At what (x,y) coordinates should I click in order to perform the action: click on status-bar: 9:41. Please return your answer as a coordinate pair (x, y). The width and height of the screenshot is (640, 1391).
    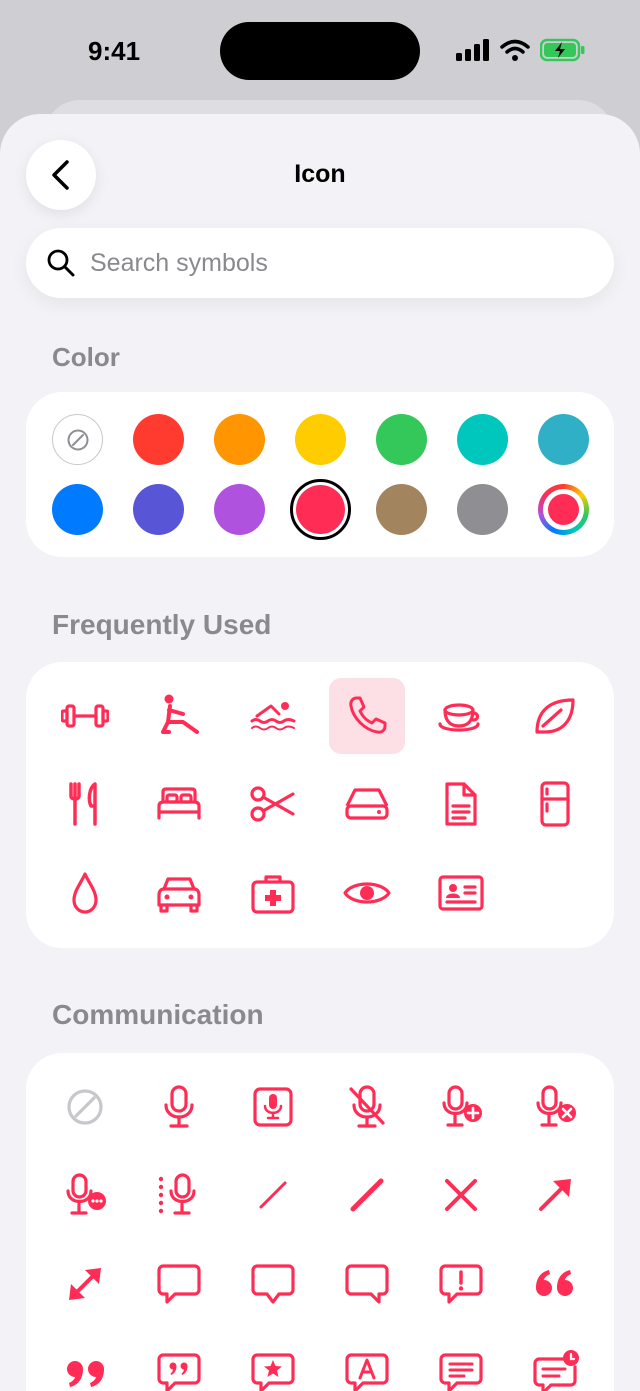
    Looking at the image, I should click on (320, 50).